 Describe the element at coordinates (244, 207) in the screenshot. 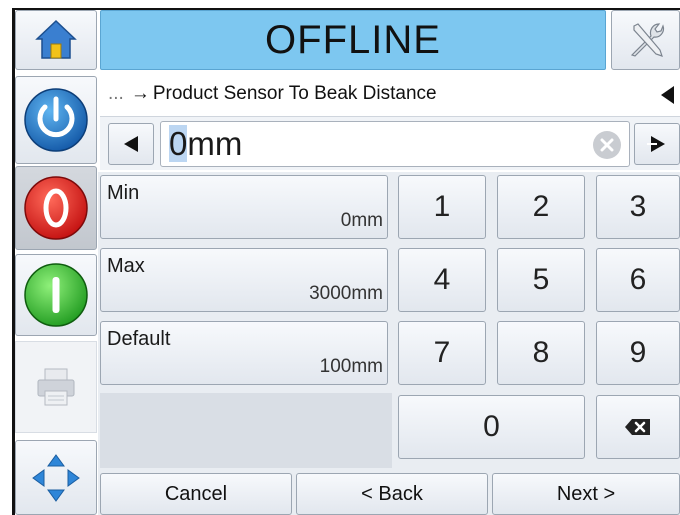

I see `min-info: Min 0mm` at that location.